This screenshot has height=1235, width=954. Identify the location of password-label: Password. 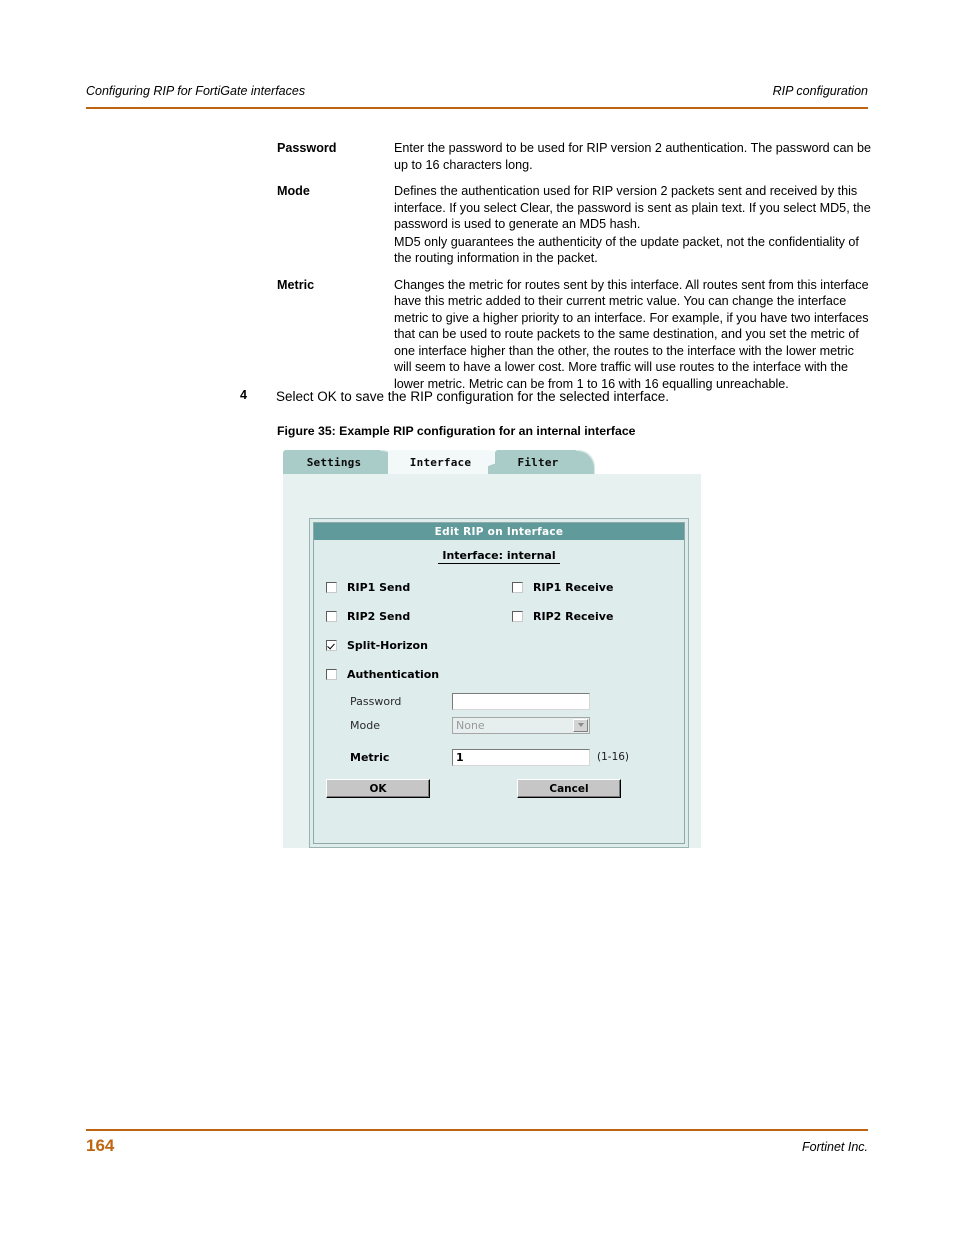
(376, 701).